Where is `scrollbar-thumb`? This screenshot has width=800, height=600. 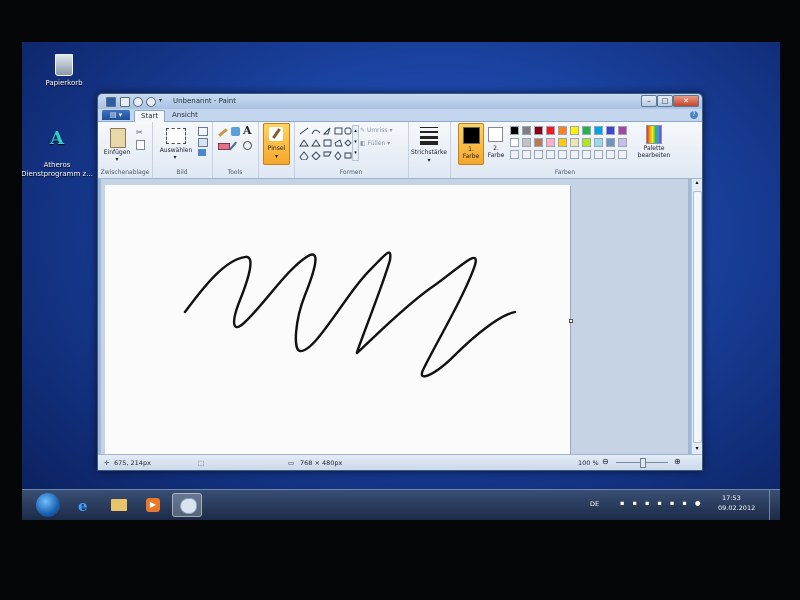
scrollbar-thumb is located at coordinates (697, 317).